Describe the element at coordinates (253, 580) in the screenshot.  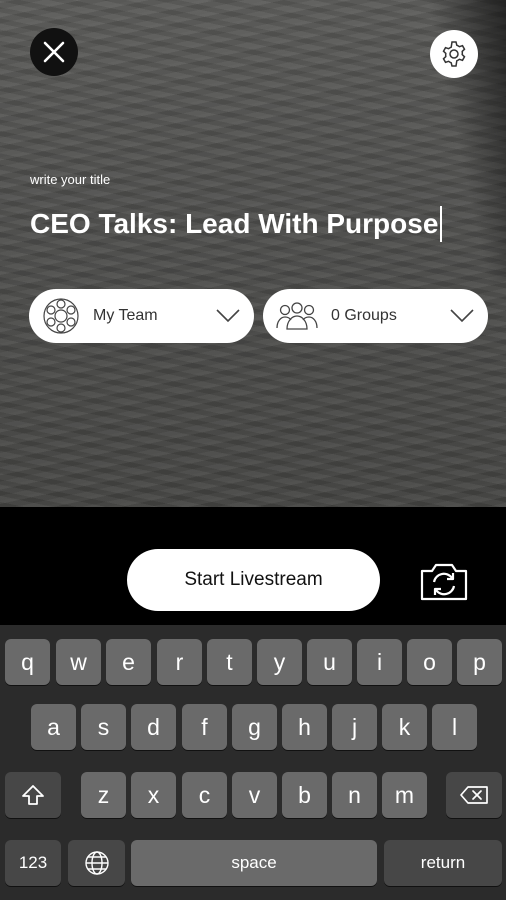
I see `start-livestream-button: Start Livestream` at that location.